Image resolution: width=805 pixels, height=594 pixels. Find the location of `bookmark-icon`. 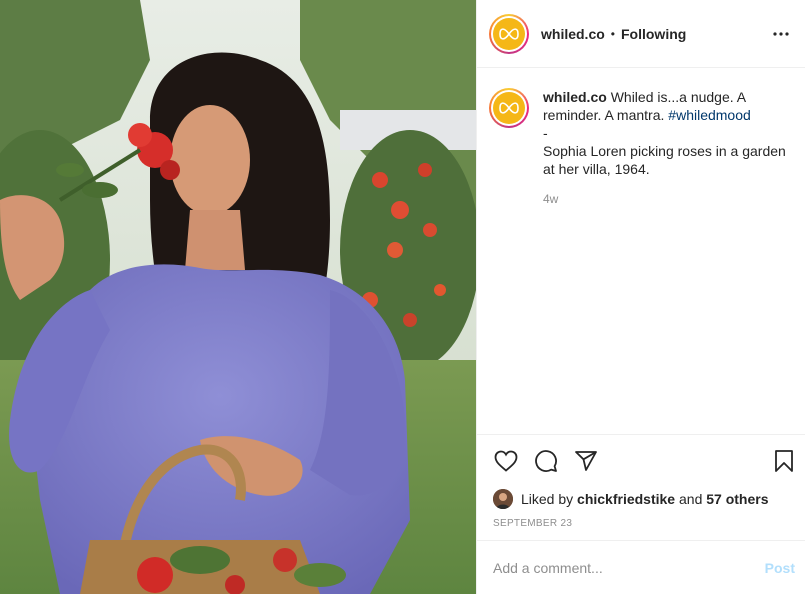

bookmark-icon is located at coordinates (784, 460).